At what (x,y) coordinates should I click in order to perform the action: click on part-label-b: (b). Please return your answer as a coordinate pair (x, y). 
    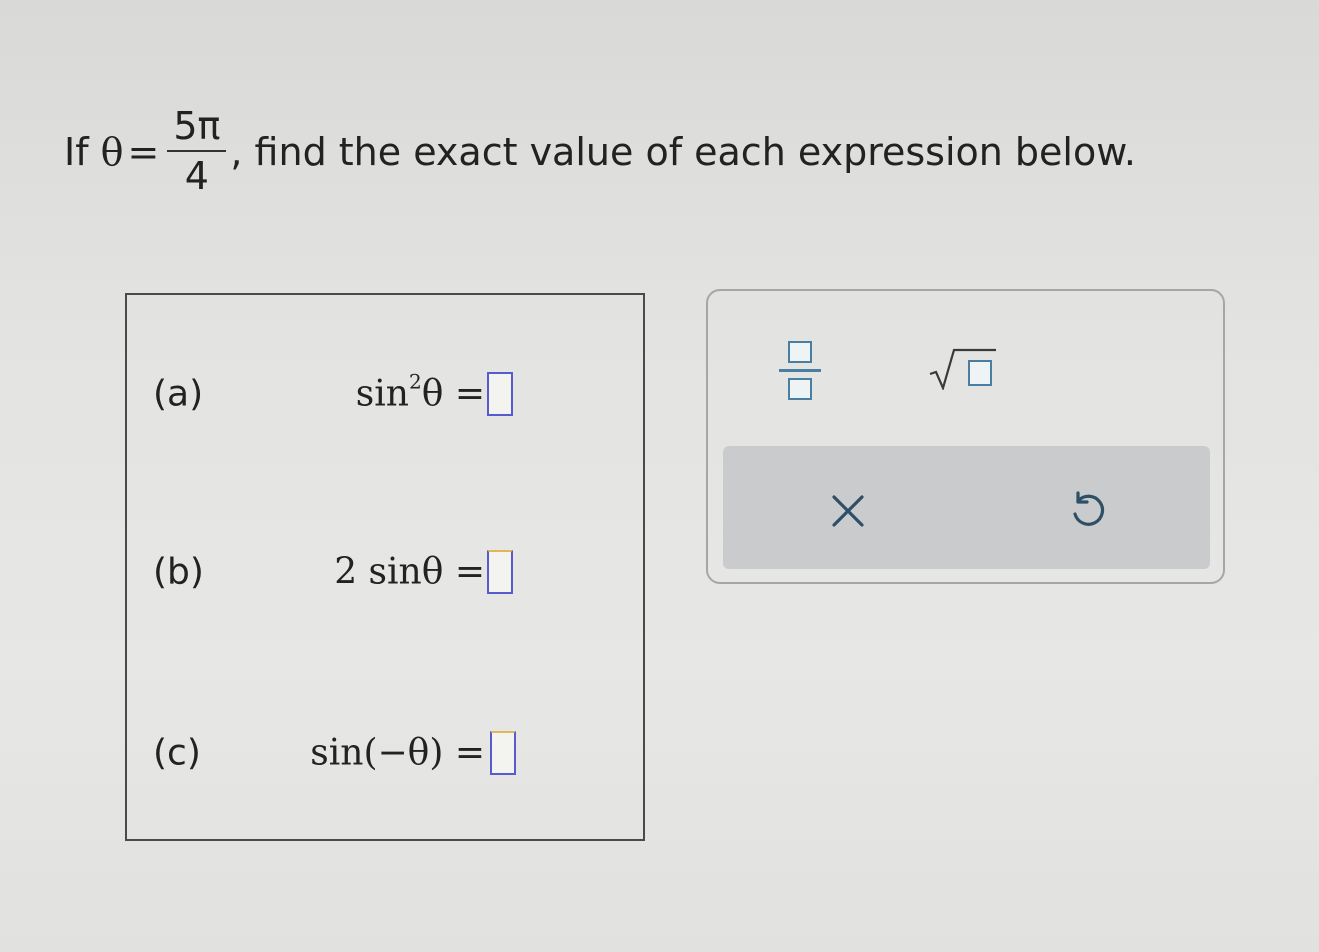
    Looking at the image, I should click on (178, 572).